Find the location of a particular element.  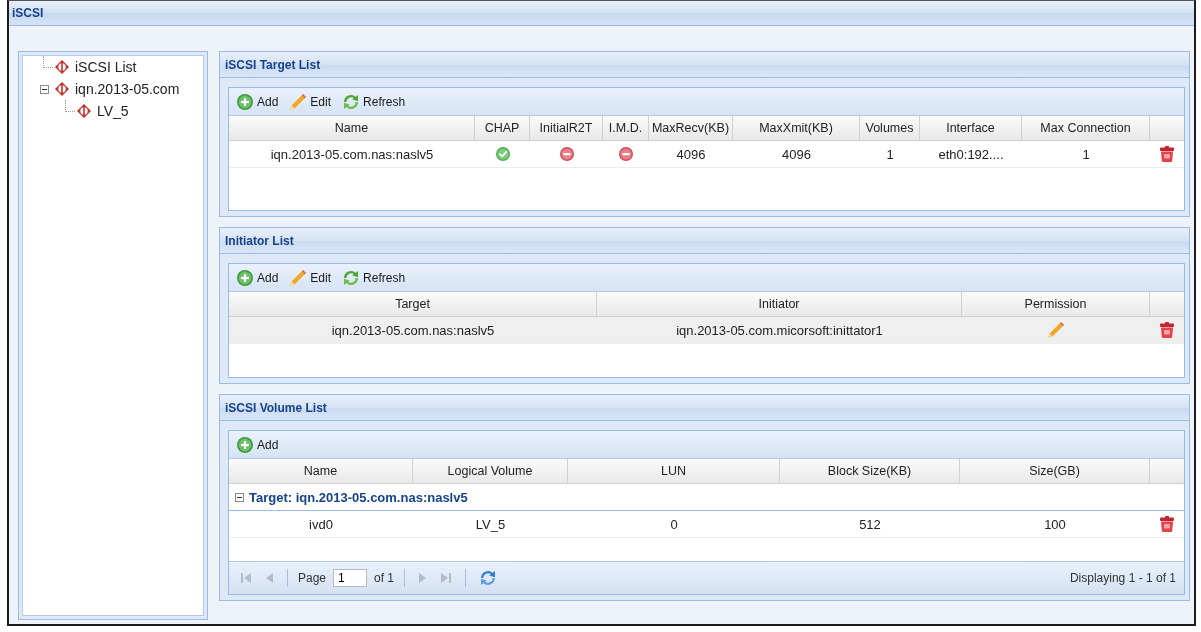

table-cell-text: iqn.2013-05.com.micorsoft:inittator1 is located at coordinates (779, 330).